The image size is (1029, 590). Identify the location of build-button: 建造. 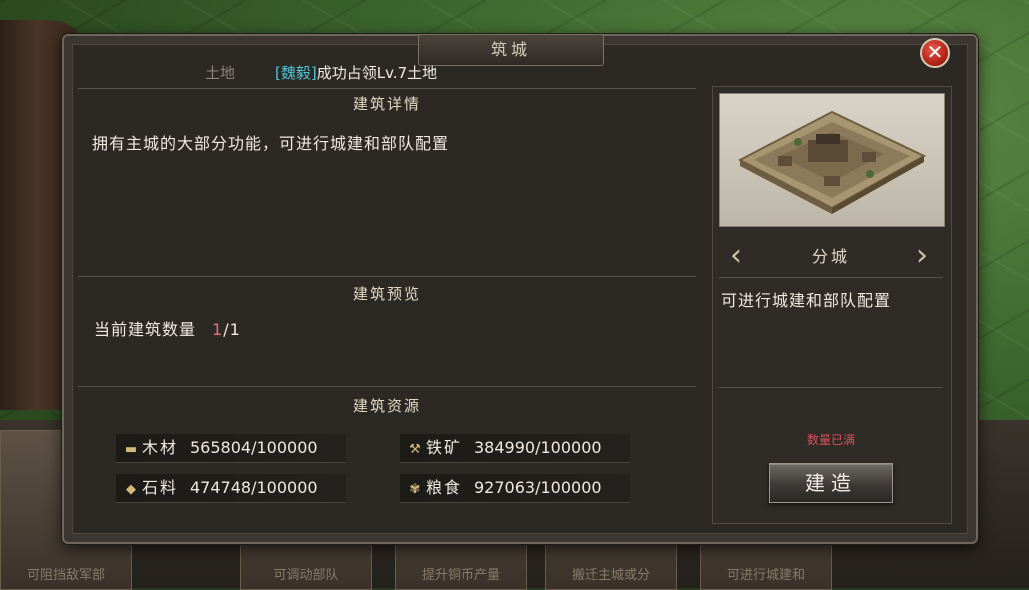
(831, 483).